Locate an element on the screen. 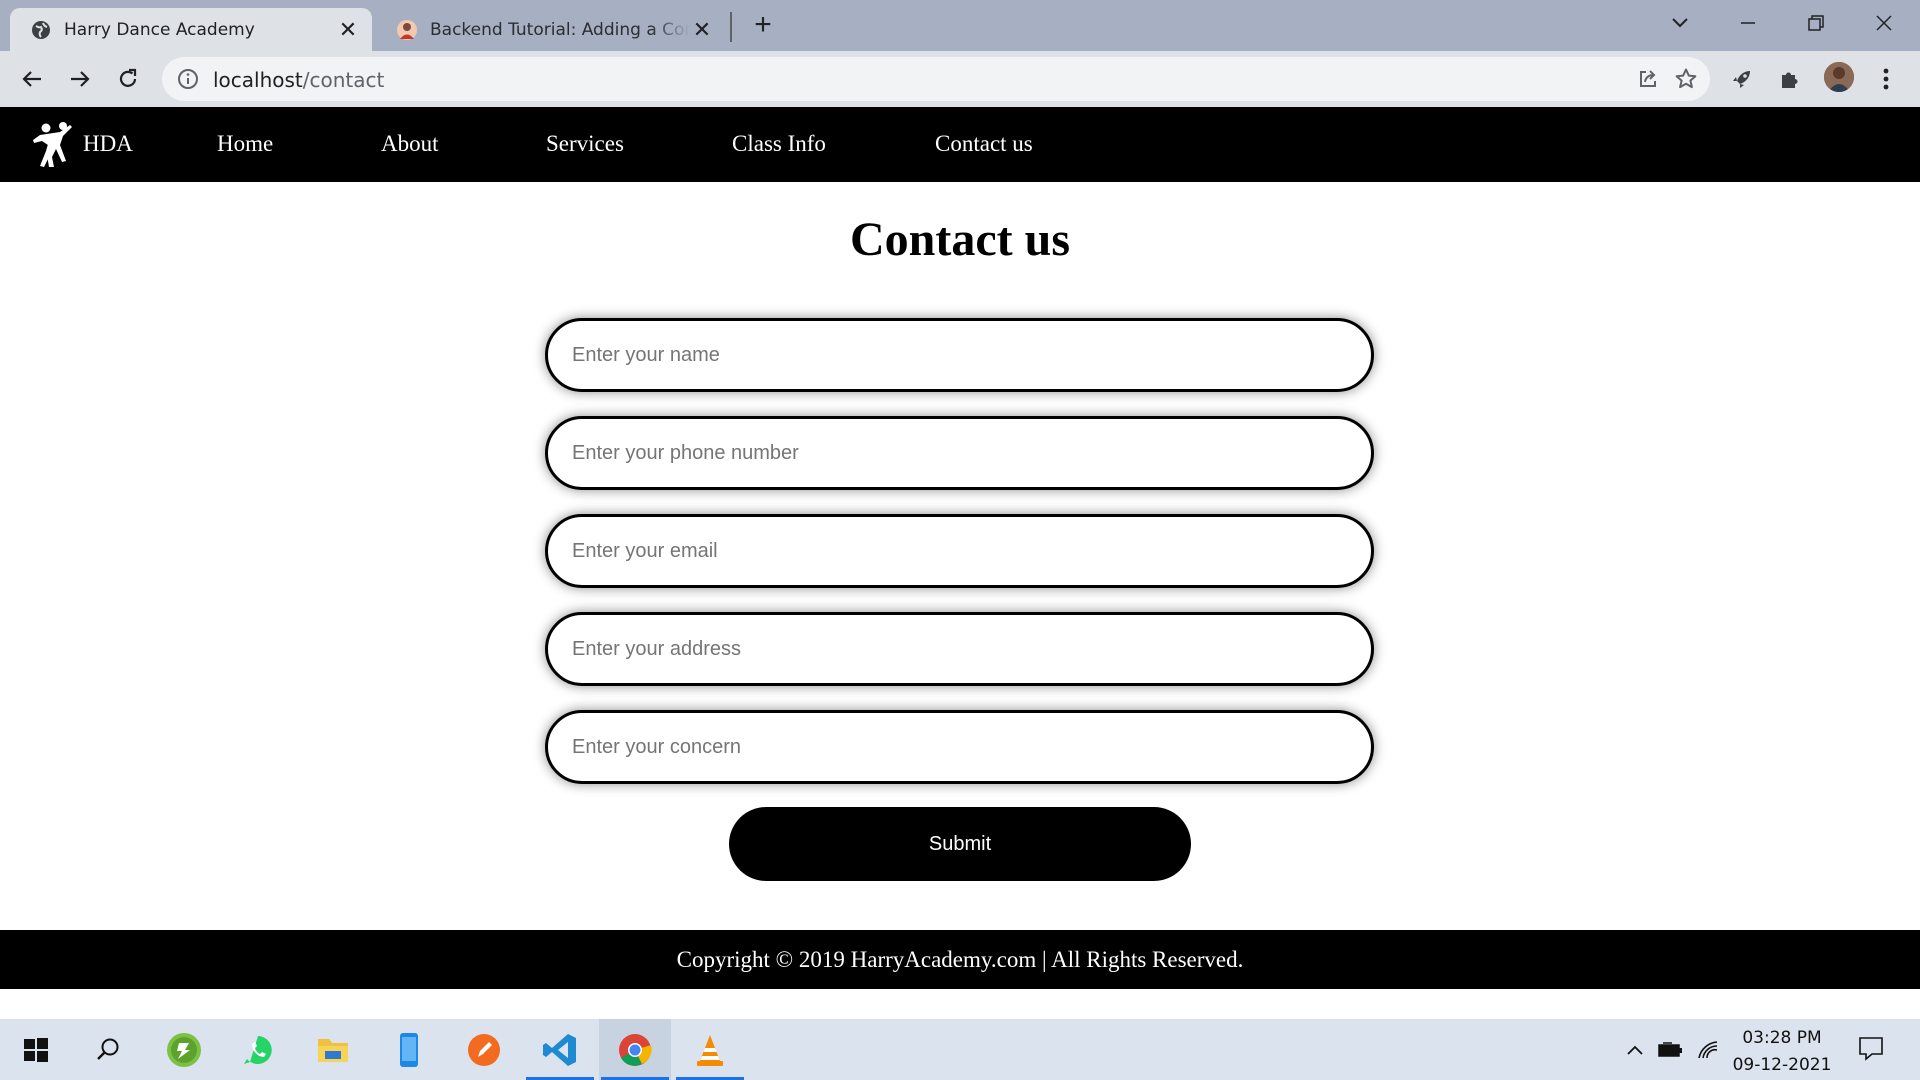 Image resolution: width=1920 pixels, height=1080 pixels. url-path: /contact is located at coordinates (343, 80).